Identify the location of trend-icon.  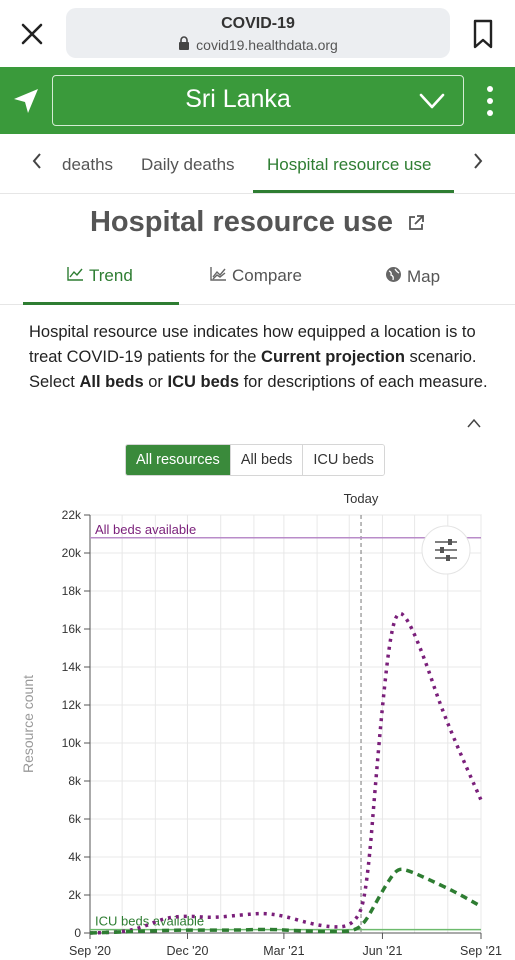
(75, 276).